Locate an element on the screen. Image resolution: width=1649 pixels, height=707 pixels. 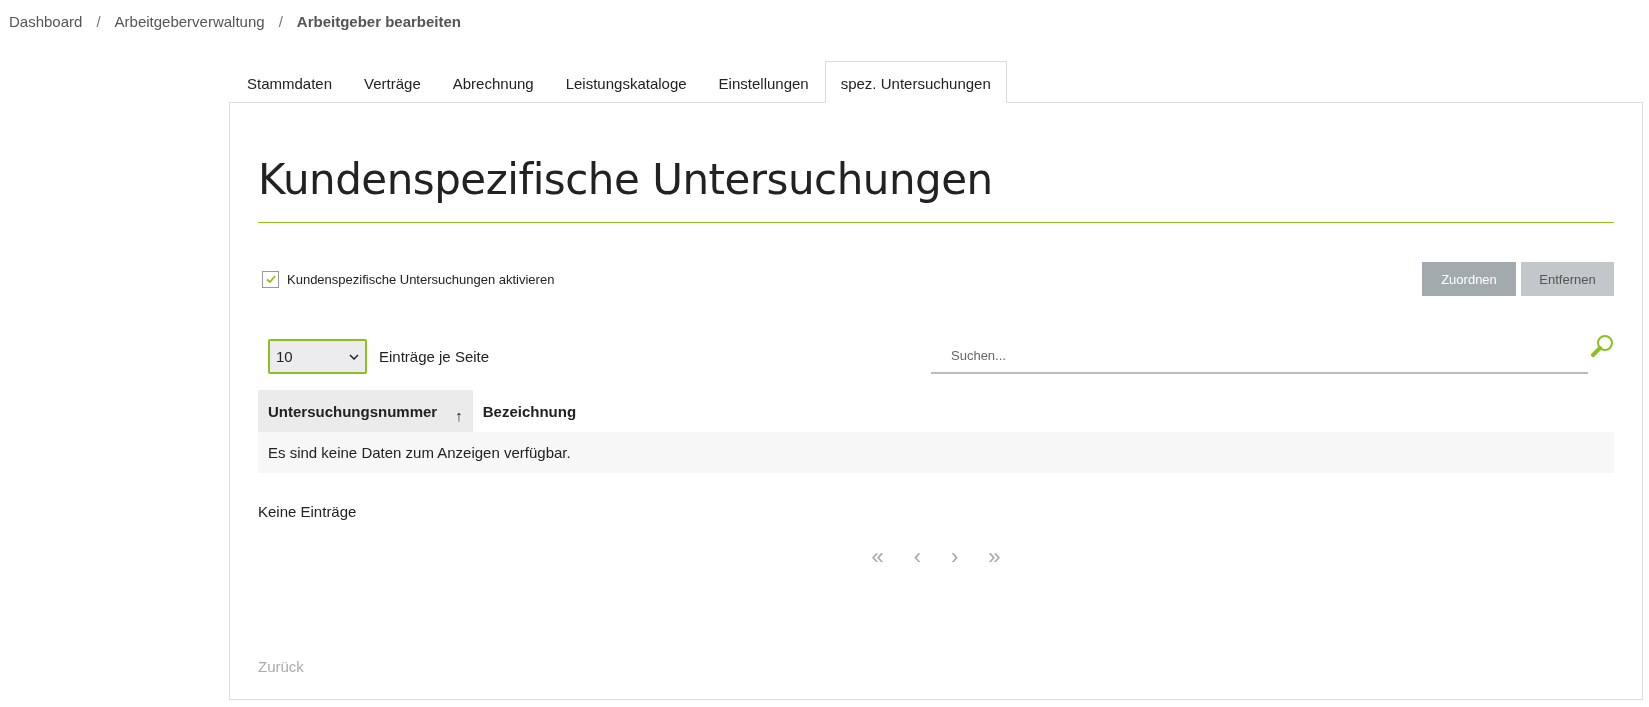
checkbox is located at coordinates (270, 279).